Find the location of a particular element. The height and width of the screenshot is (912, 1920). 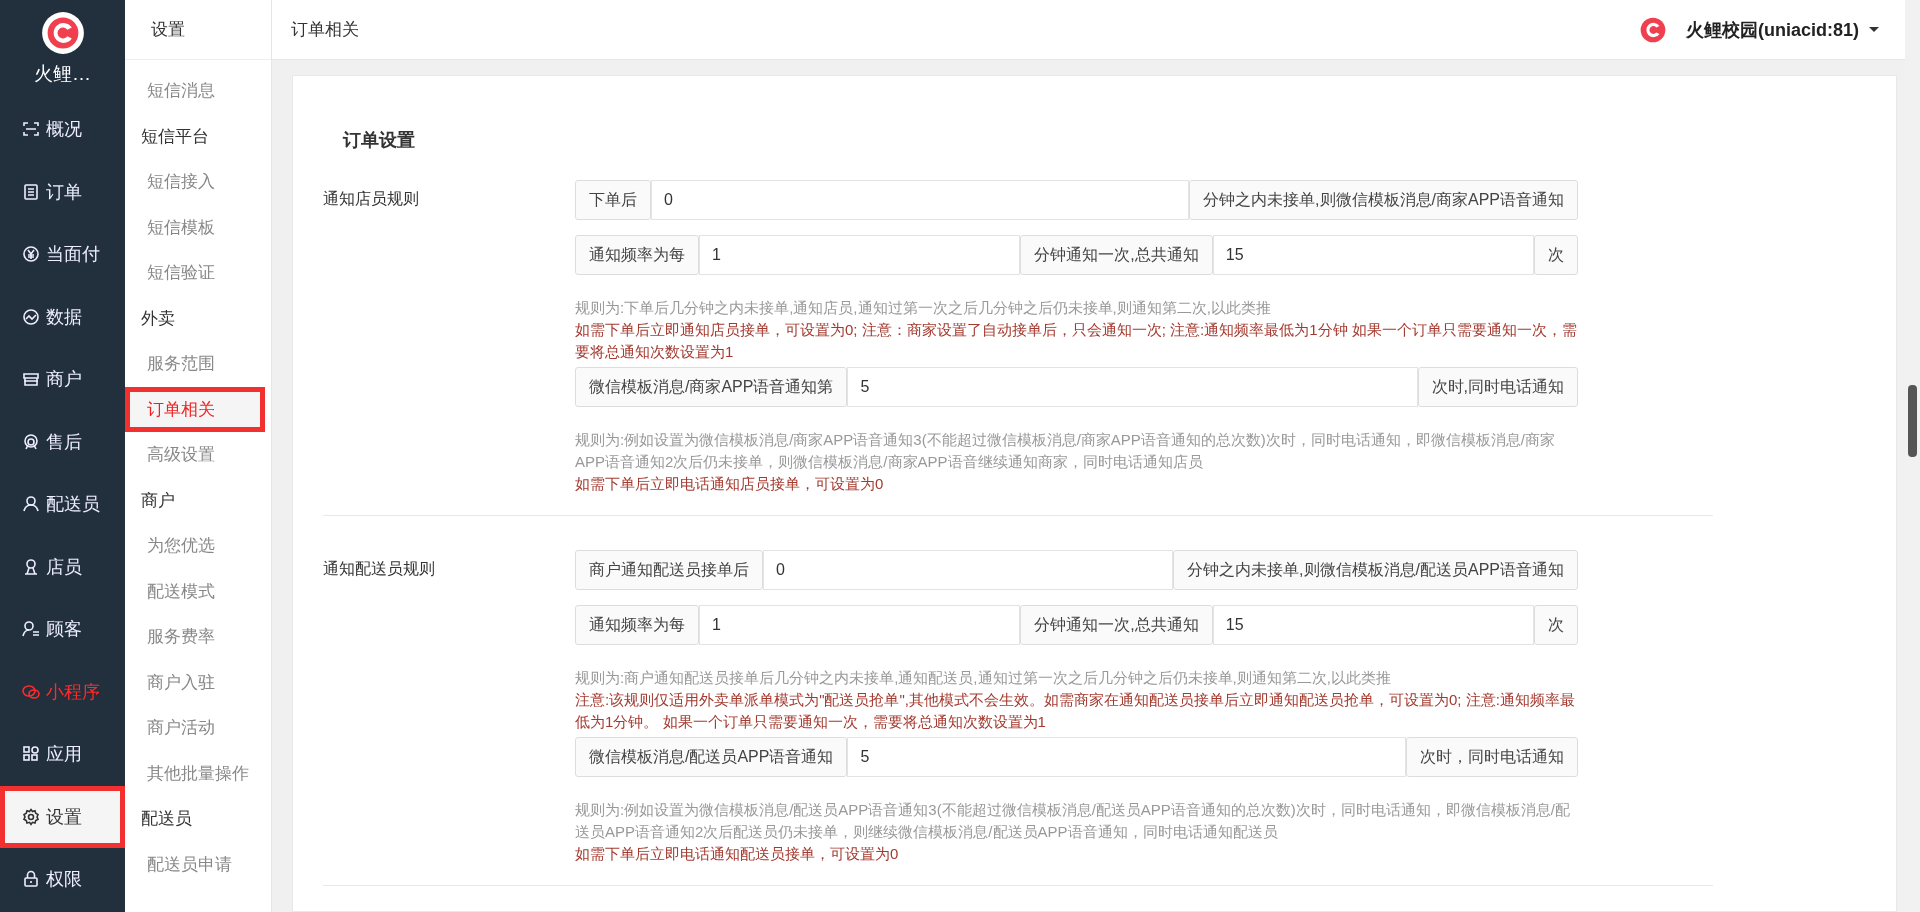

subnav-group-heading: 配送员 is located at coordinates (166, 819).